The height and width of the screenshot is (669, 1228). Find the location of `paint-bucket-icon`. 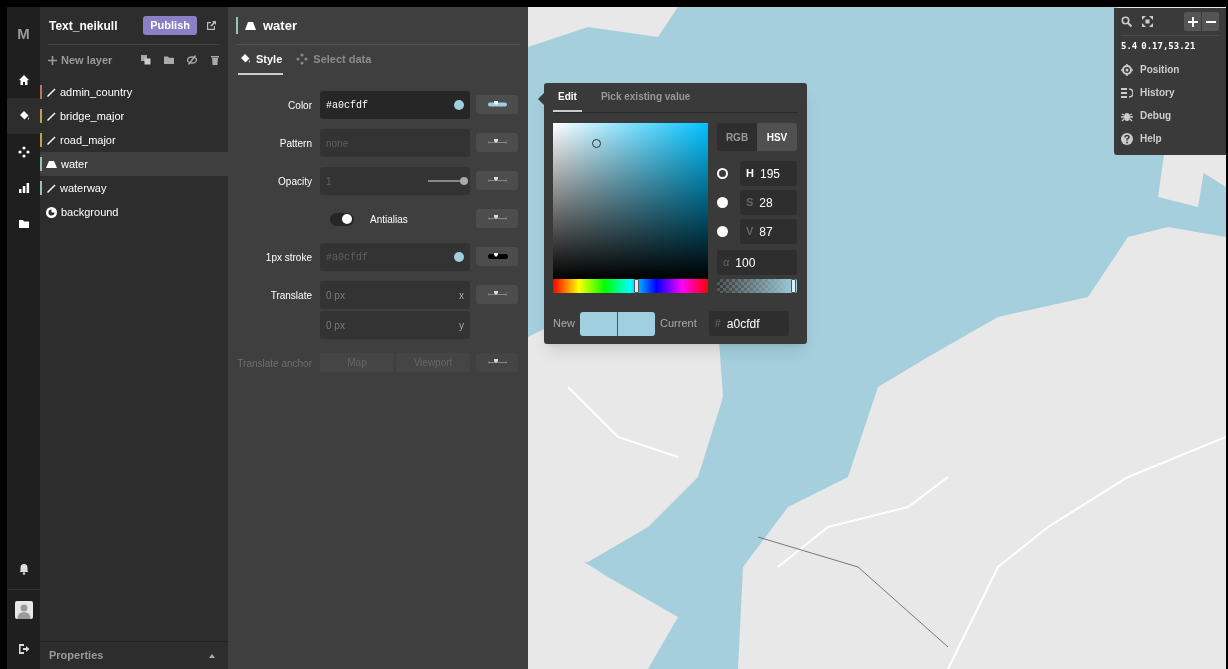

paint-bucket-icon is located at coordinates (245, 59).